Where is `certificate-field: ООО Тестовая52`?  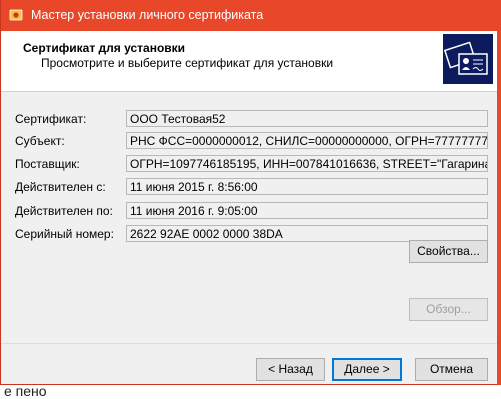 certificate-field: ООО Тестовая52 is located at coordinates (307, 118).